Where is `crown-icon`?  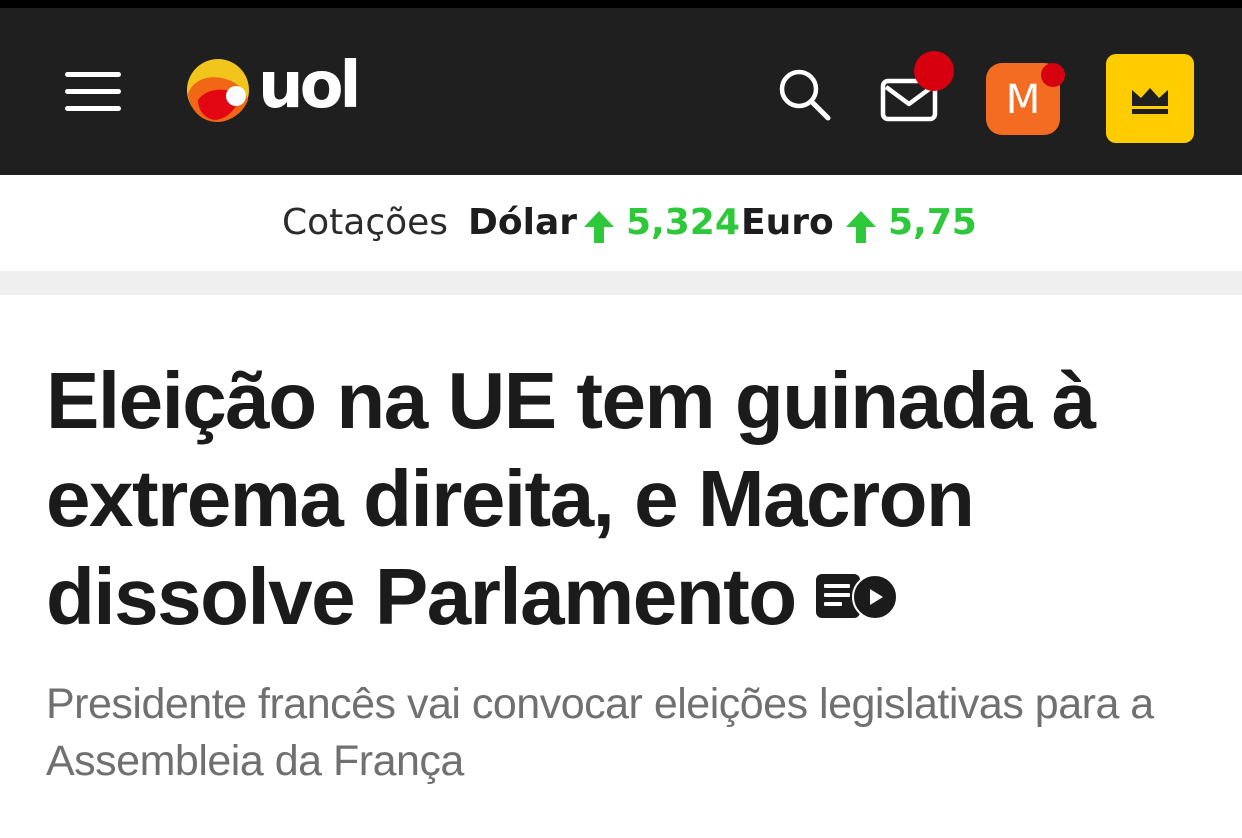 crown-icon is located at coordinates (1150, 101).